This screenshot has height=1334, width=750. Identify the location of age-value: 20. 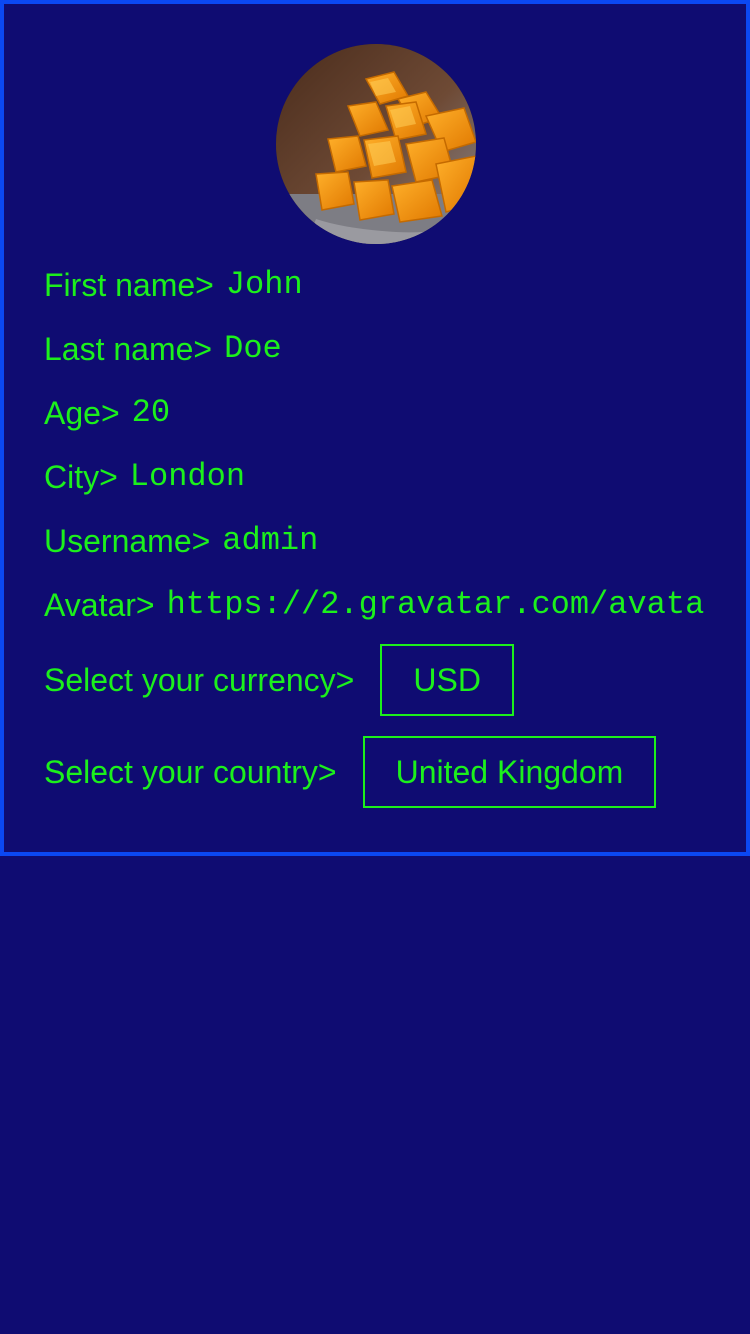
(151, 412).